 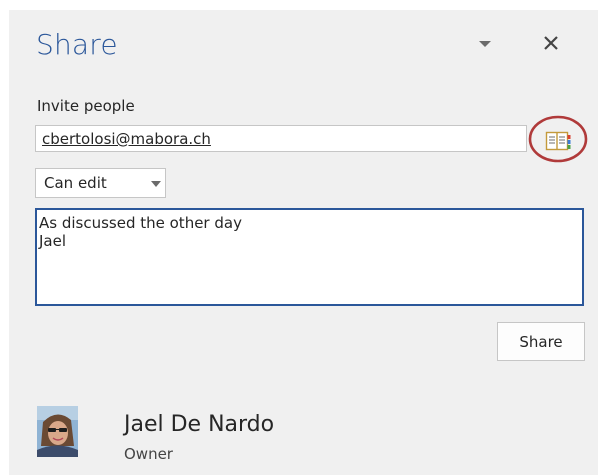 I want to click on highlight-circle-annotation, so click(x=558, y=139).